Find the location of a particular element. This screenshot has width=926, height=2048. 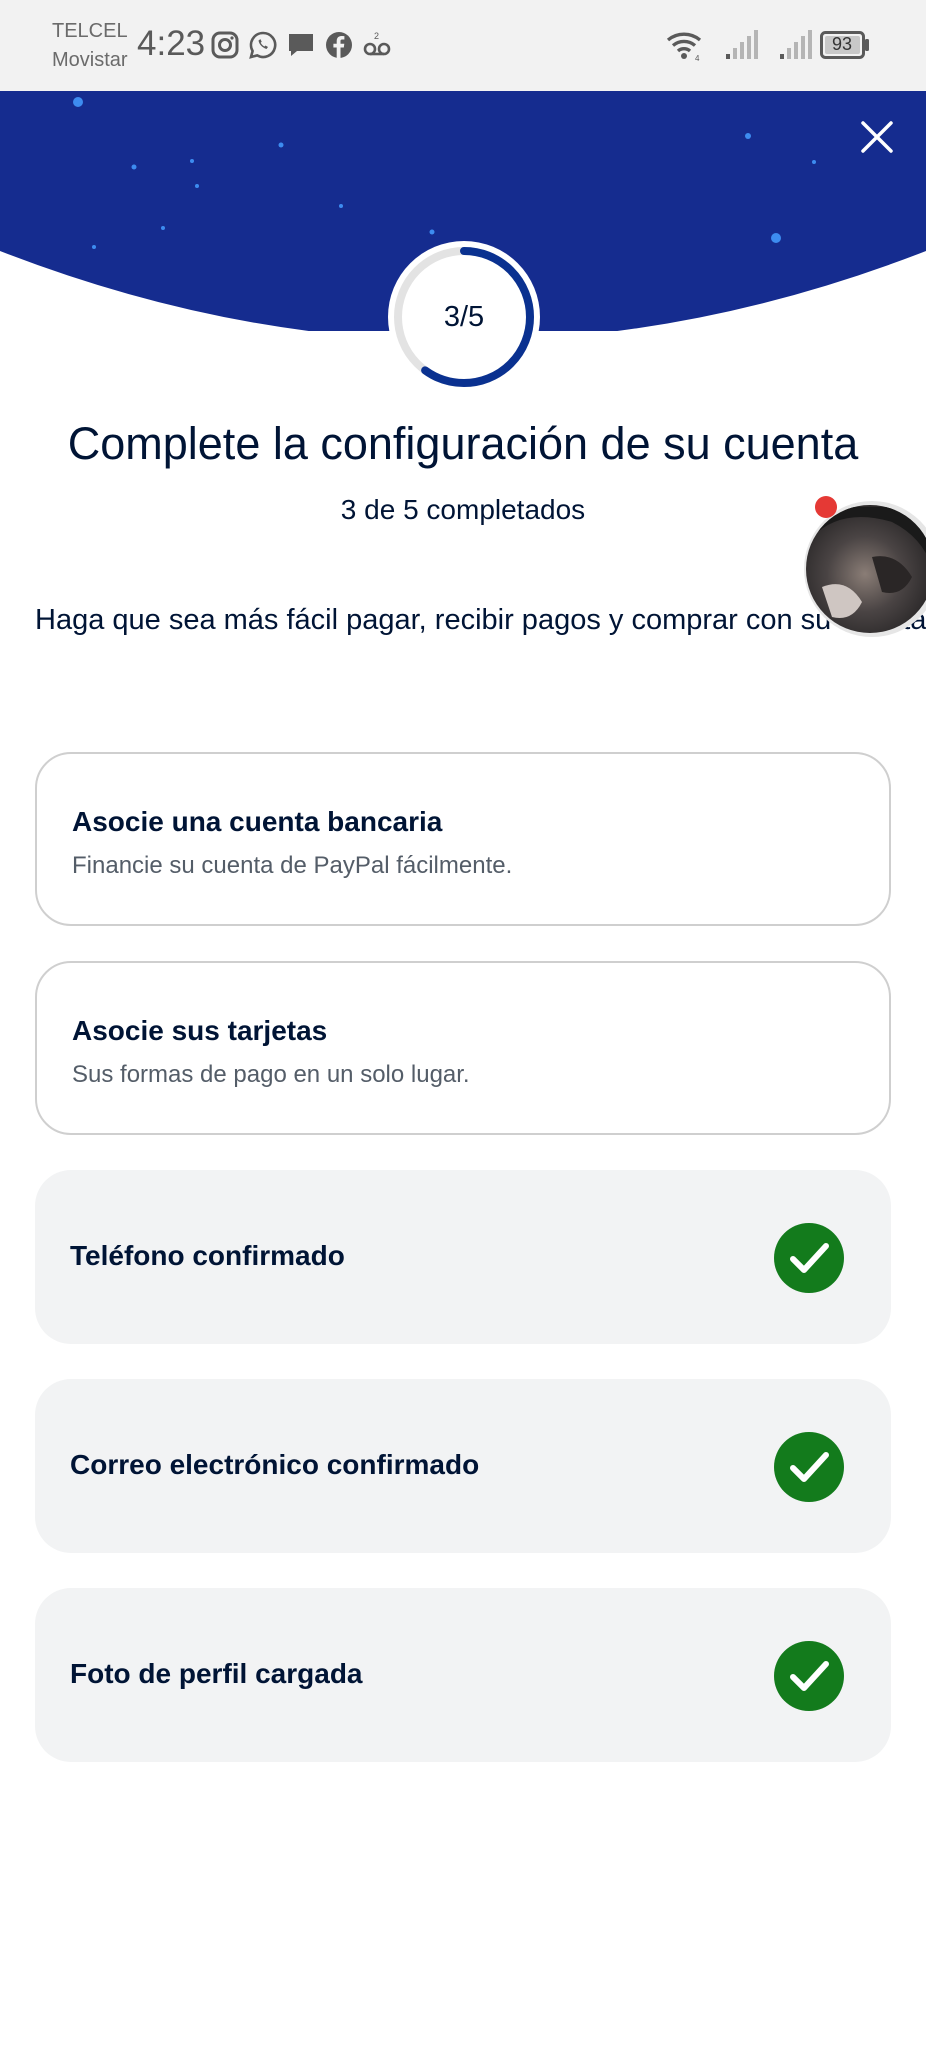

status-time: 4:23 is located at coordinates (171, 43).